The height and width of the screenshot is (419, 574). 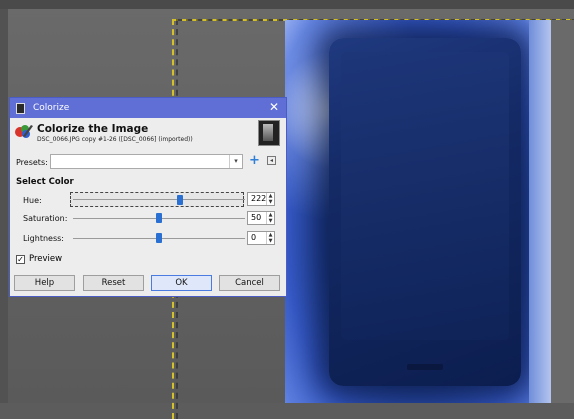 I want to click on header-title: Colorize the Image, so click(x=93, y=129).